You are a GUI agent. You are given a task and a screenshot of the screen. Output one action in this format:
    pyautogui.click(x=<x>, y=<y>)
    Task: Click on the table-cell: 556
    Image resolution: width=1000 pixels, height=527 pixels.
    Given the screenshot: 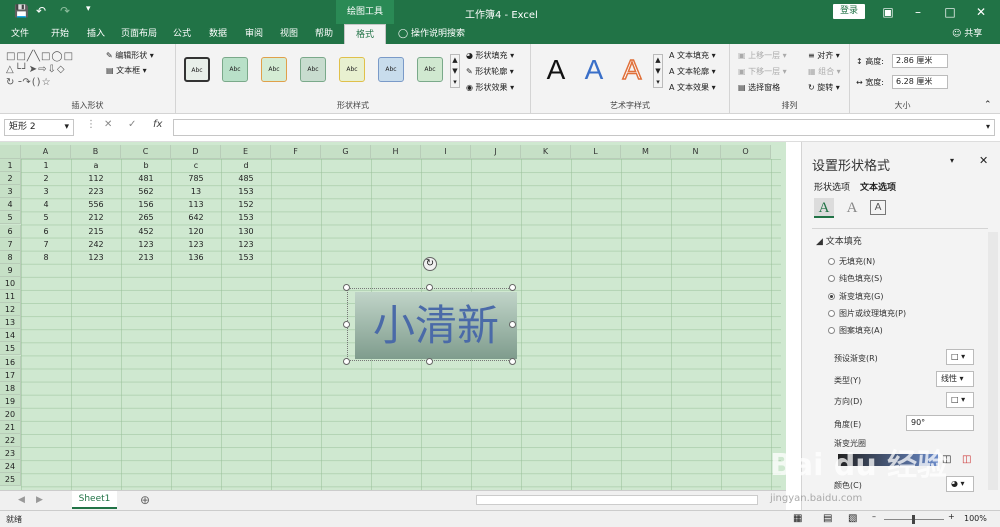 What is the action you would take?
    pyautogui.click(x=96, y=204)
    